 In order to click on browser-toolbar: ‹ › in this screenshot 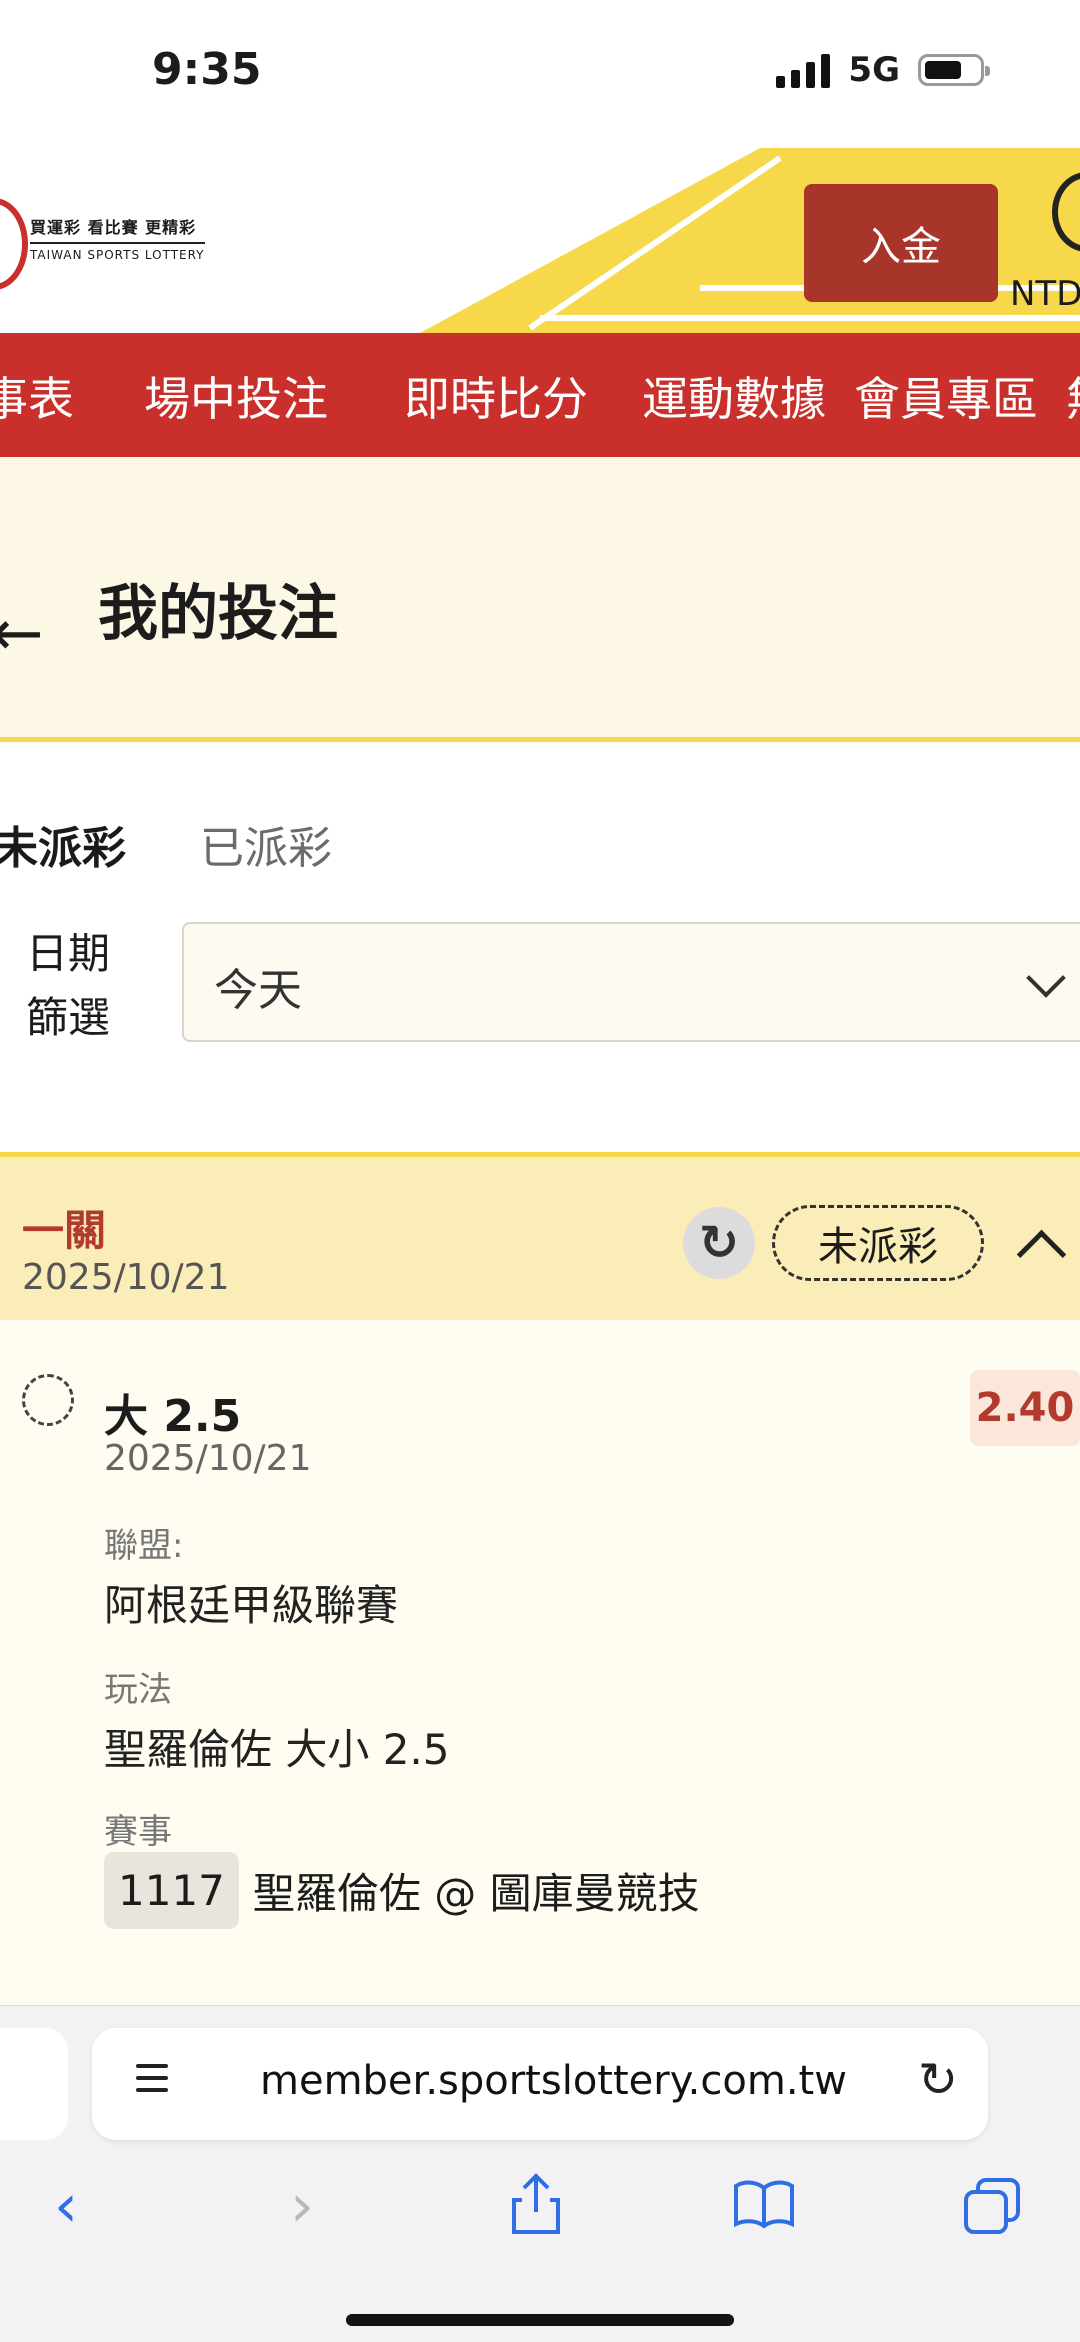, I will do `click(540, 2206)`.